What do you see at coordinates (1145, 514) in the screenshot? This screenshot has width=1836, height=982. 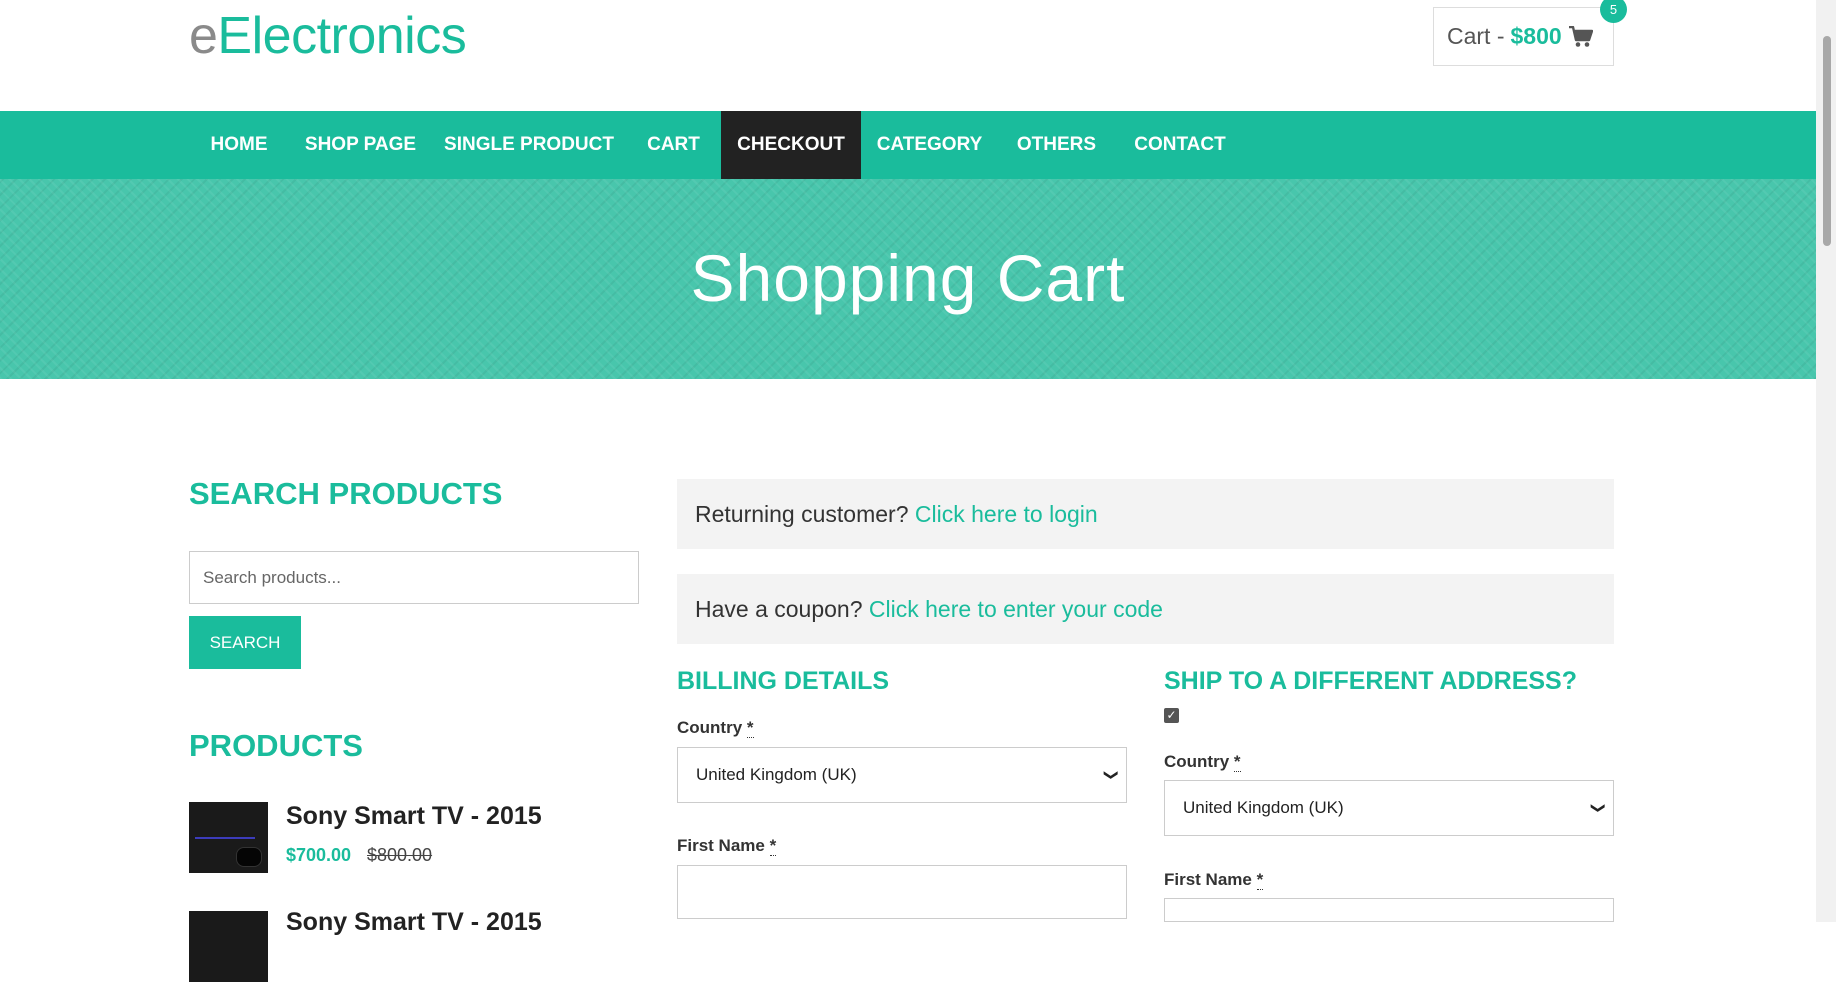 I see `returning-customer-notice: Returning customer? Click here to login` at bounding box center [1145, 514].